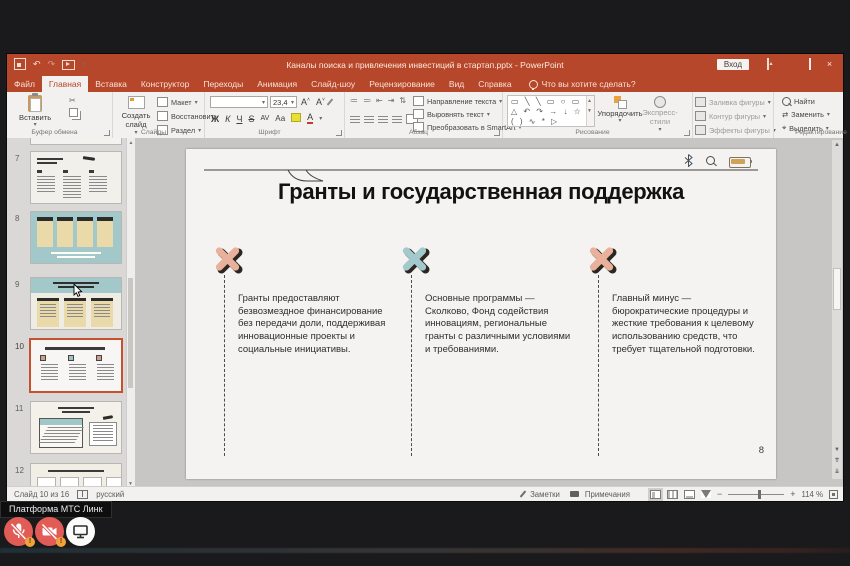 Image resolution: width=850 pixels, height=566 pixels. I want to click on zoom-slider-thumb, so click(760, 494).